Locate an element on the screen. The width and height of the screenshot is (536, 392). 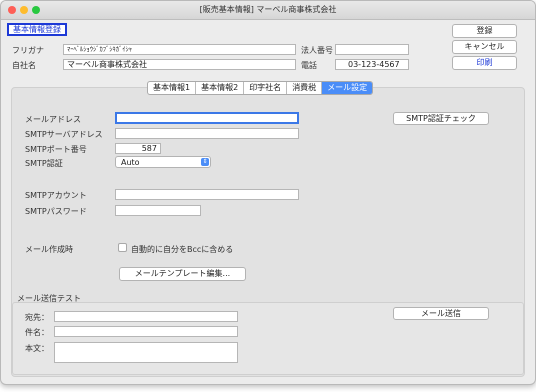
smtp-server-label: SMTPサーバアドレス is located at coordinates (64, 134).